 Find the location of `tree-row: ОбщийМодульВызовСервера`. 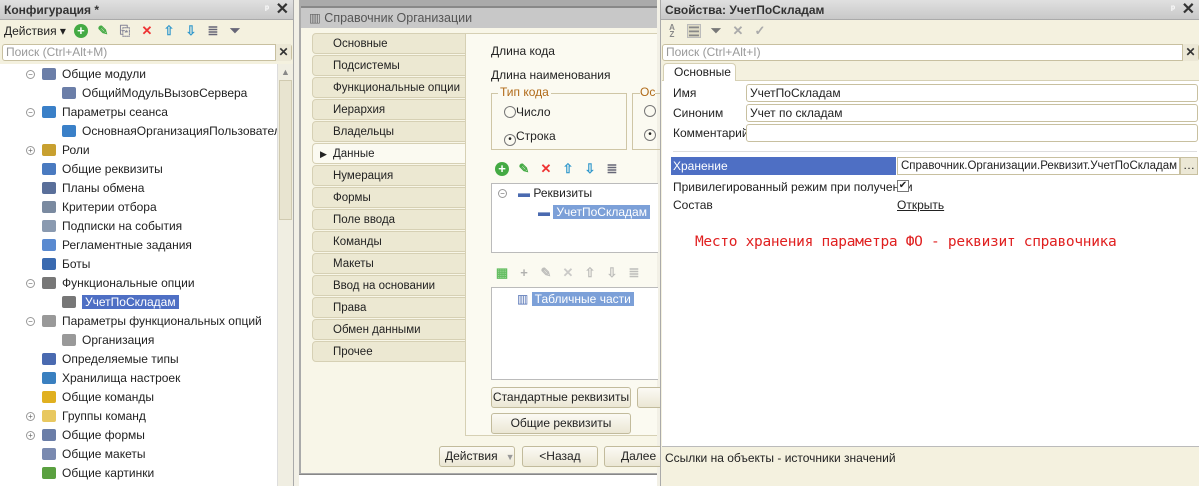

tree-row: ОбщийМодульВызовСервера is located at coordinates (154, 93).